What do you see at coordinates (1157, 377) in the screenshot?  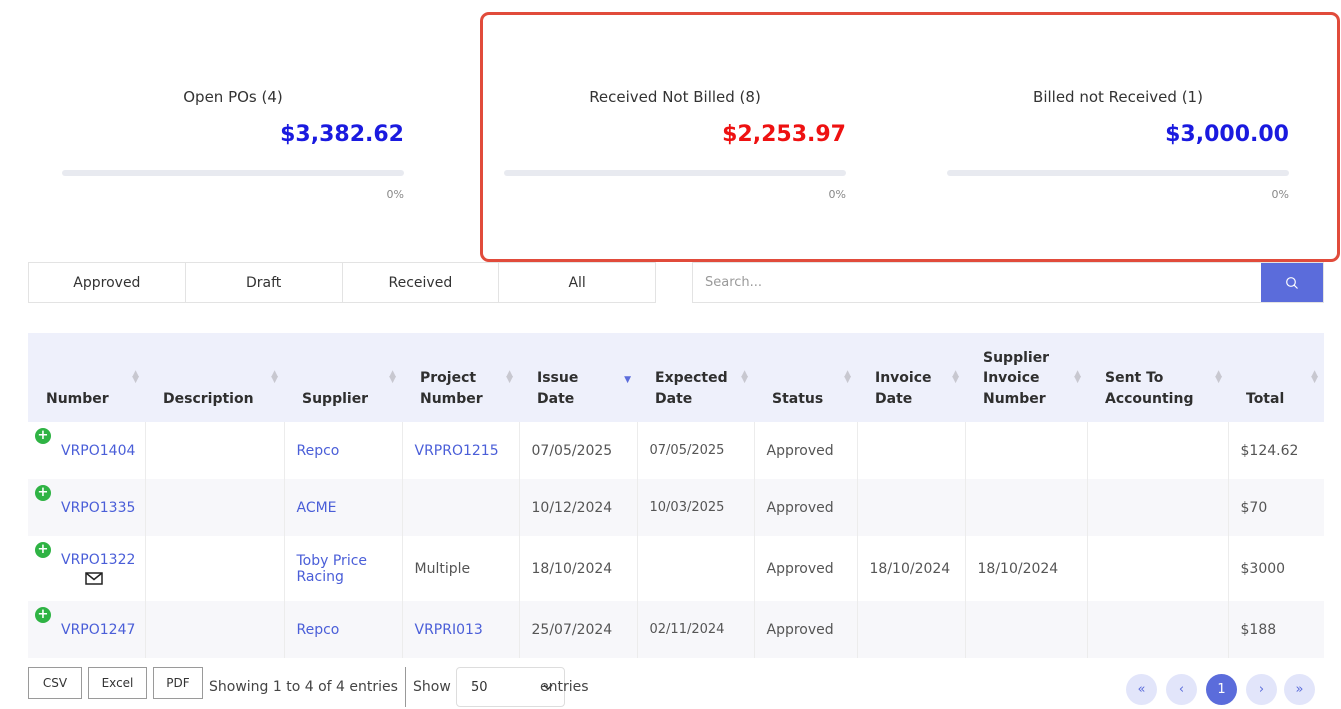 I see `column-header-sent-to-accounting: Sent To Accounting ▲ ▼` at bounding box center [1157, 377].